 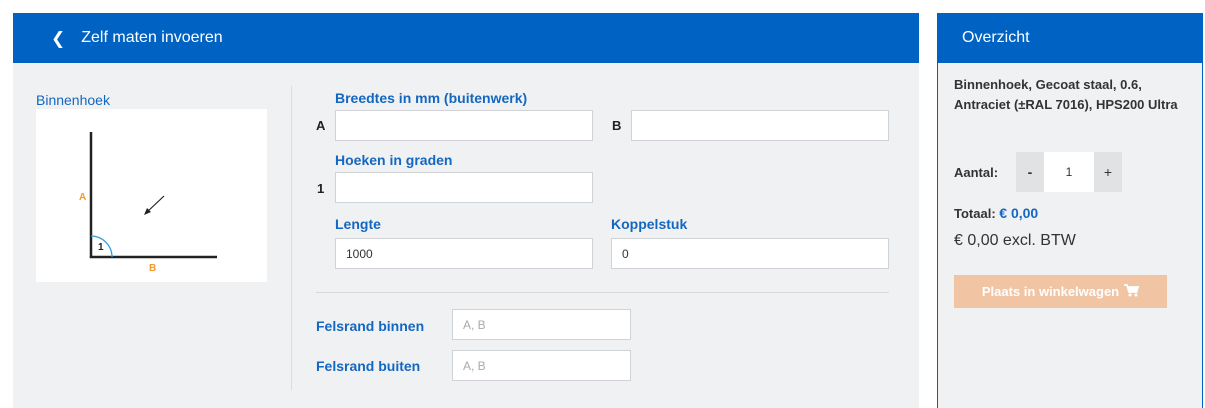 I want to click on section-divider, so click(x=602, y=292).